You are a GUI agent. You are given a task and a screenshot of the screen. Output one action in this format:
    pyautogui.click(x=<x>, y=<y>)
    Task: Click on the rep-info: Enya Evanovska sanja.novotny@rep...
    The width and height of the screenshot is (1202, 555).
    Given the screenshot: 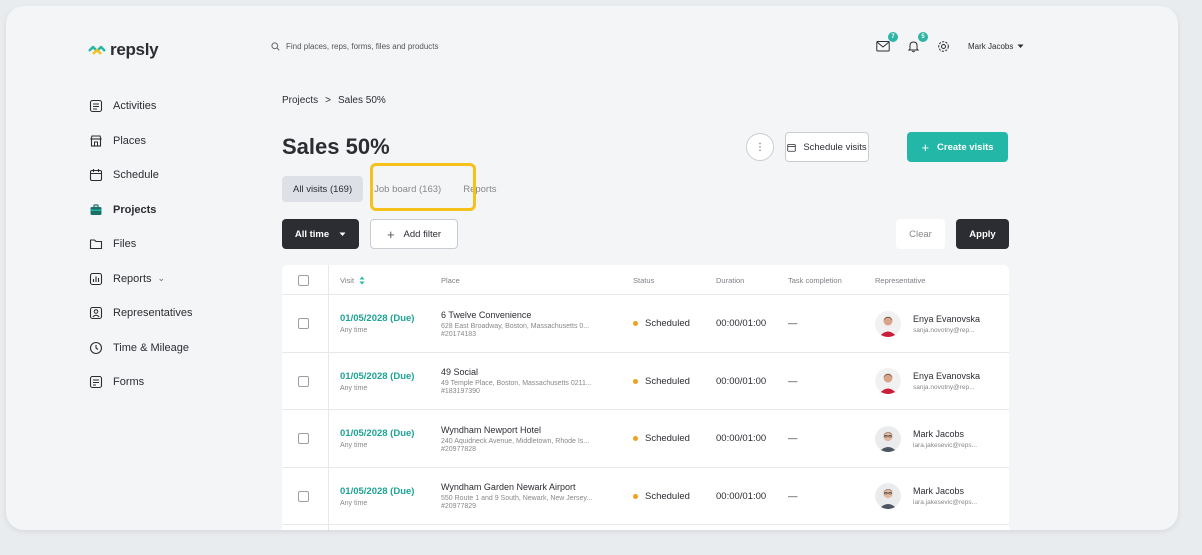 What is the action you would take?
    pyautogui.click(x=946, y=324)
    